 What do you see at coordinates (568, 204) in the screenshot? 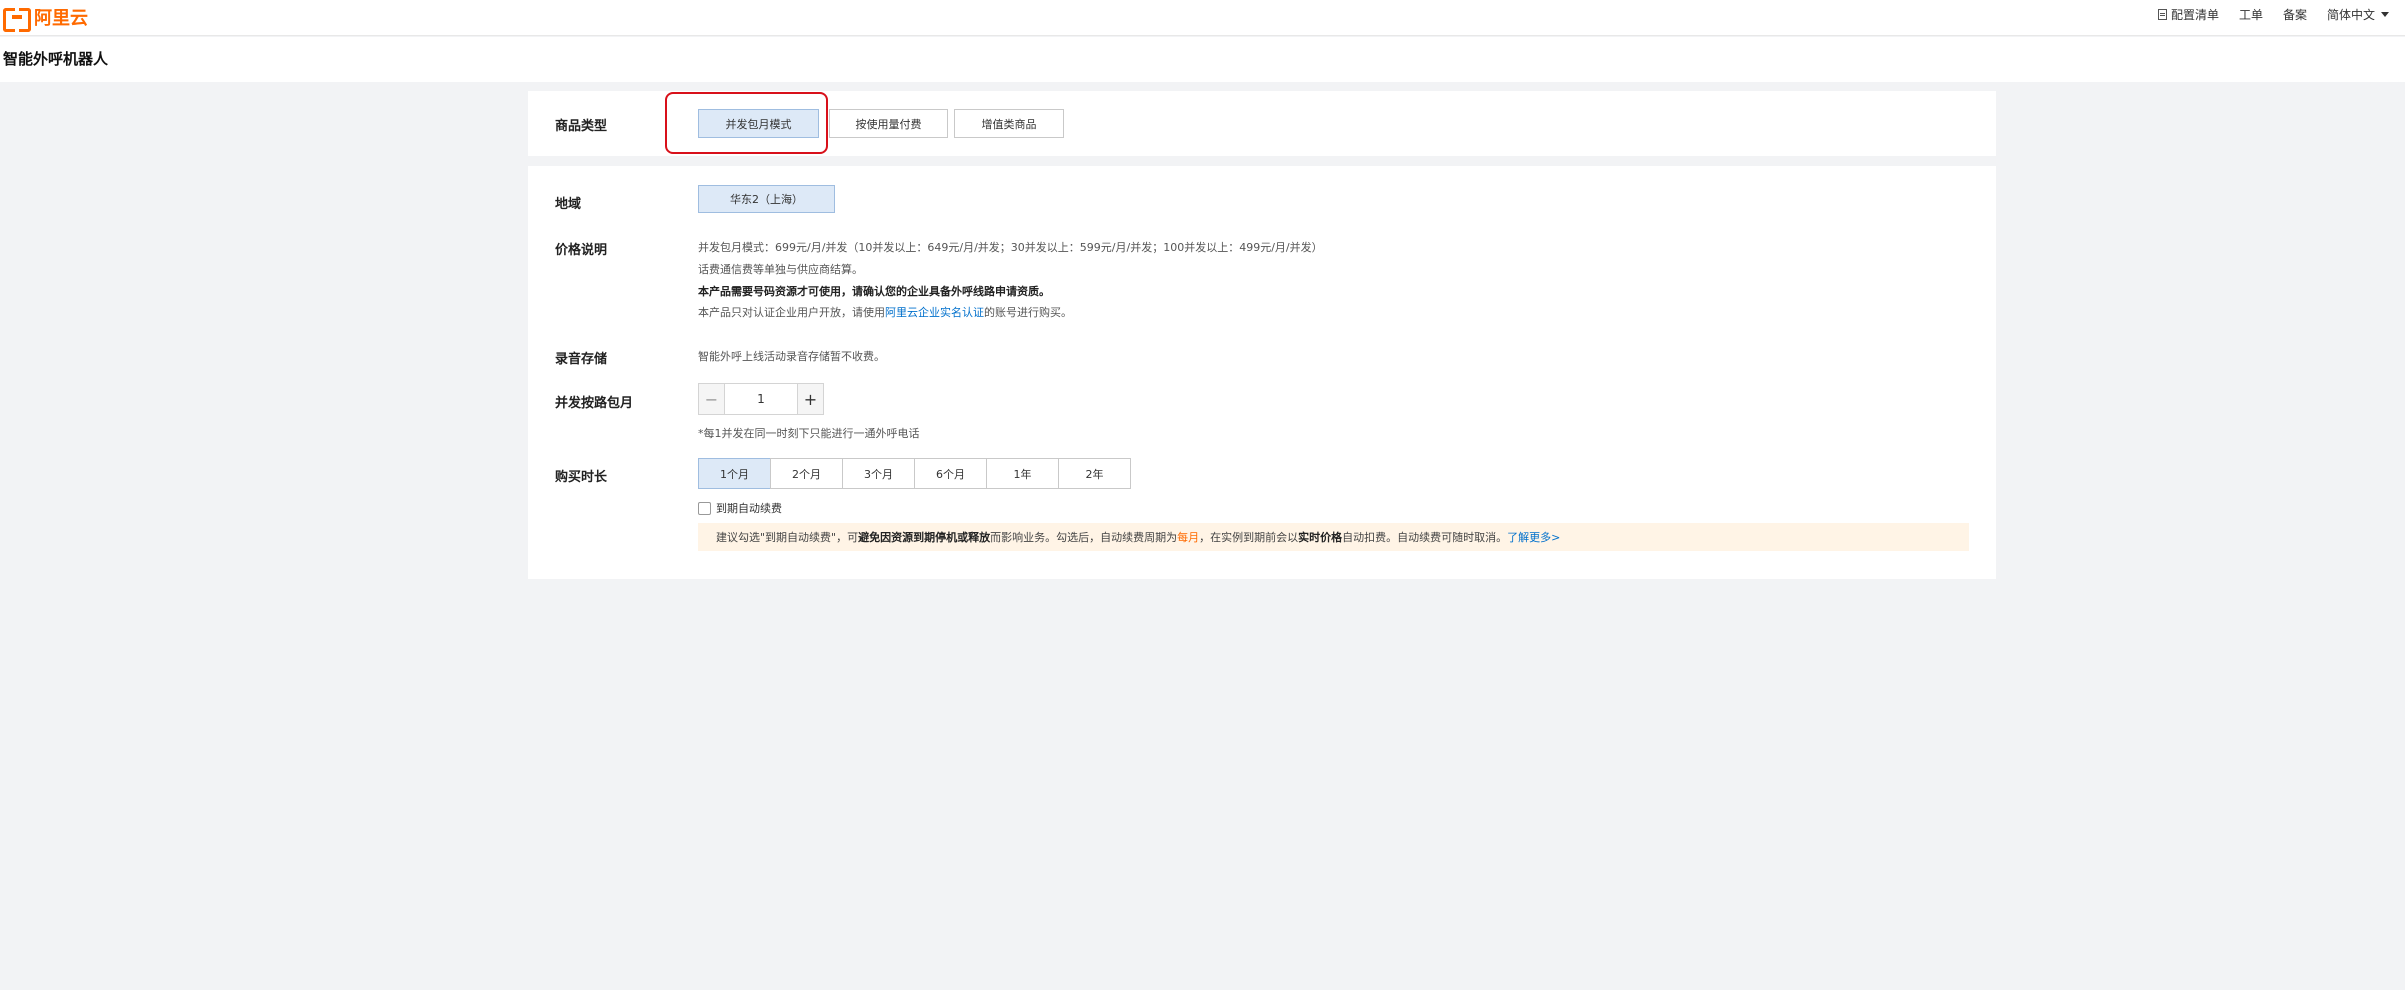
I see `region-label: 地域` at bounding box center [568, 204].